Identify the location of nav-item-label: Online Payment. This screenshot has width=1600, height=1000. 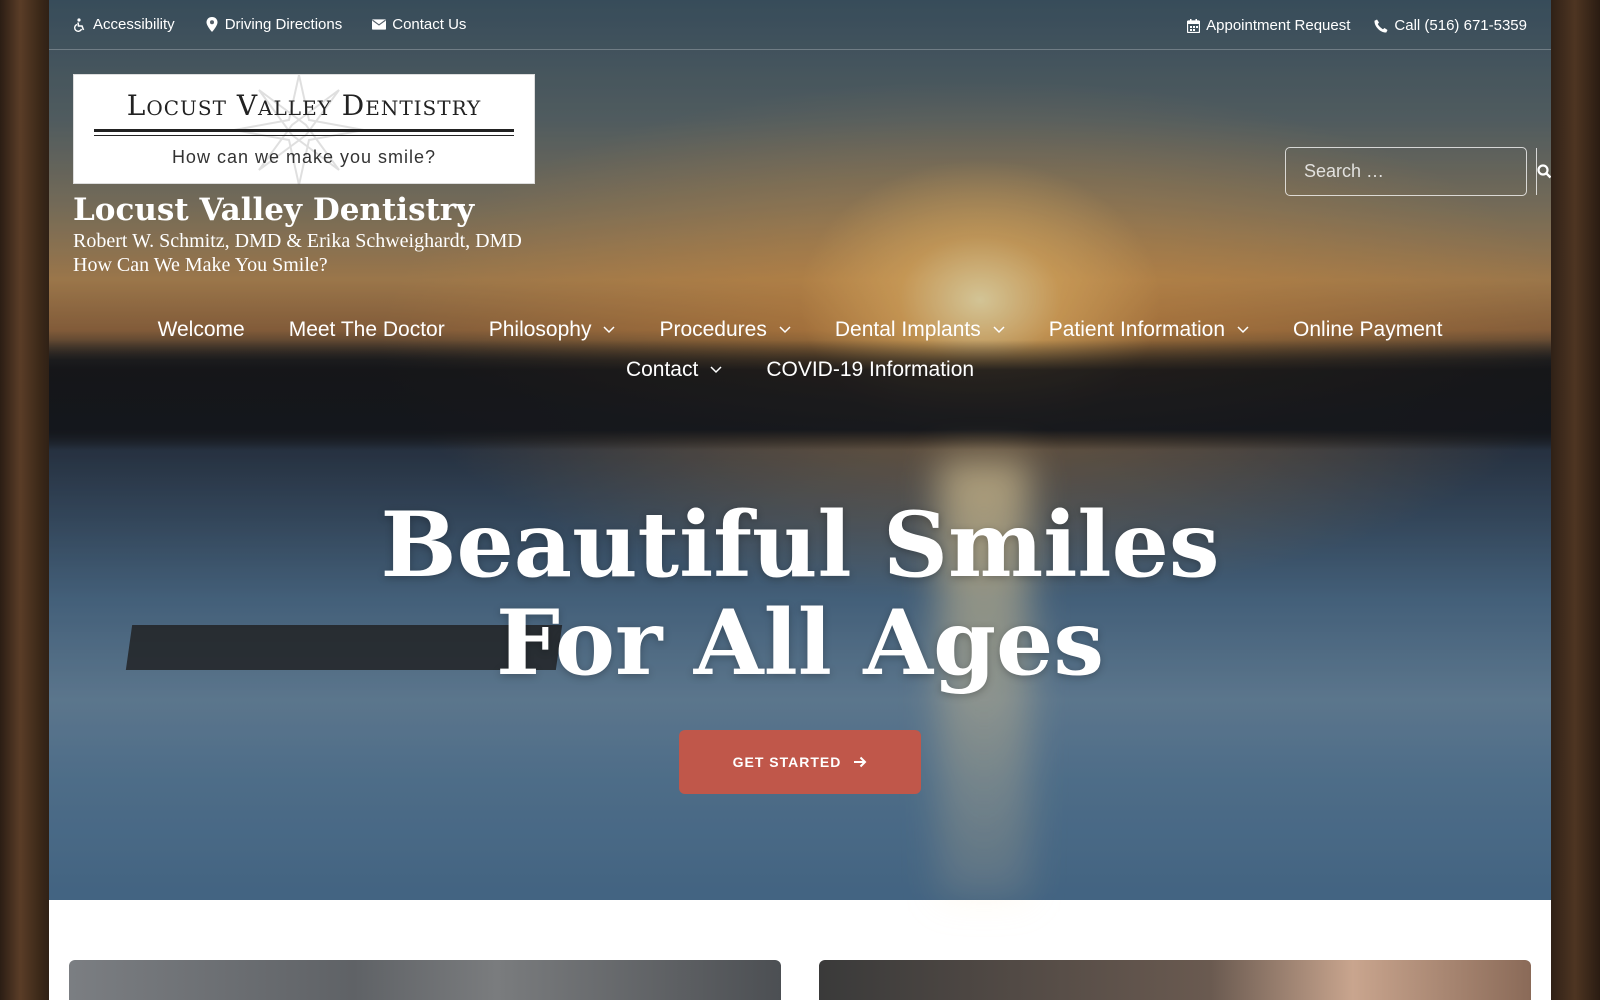
(1368, 329).